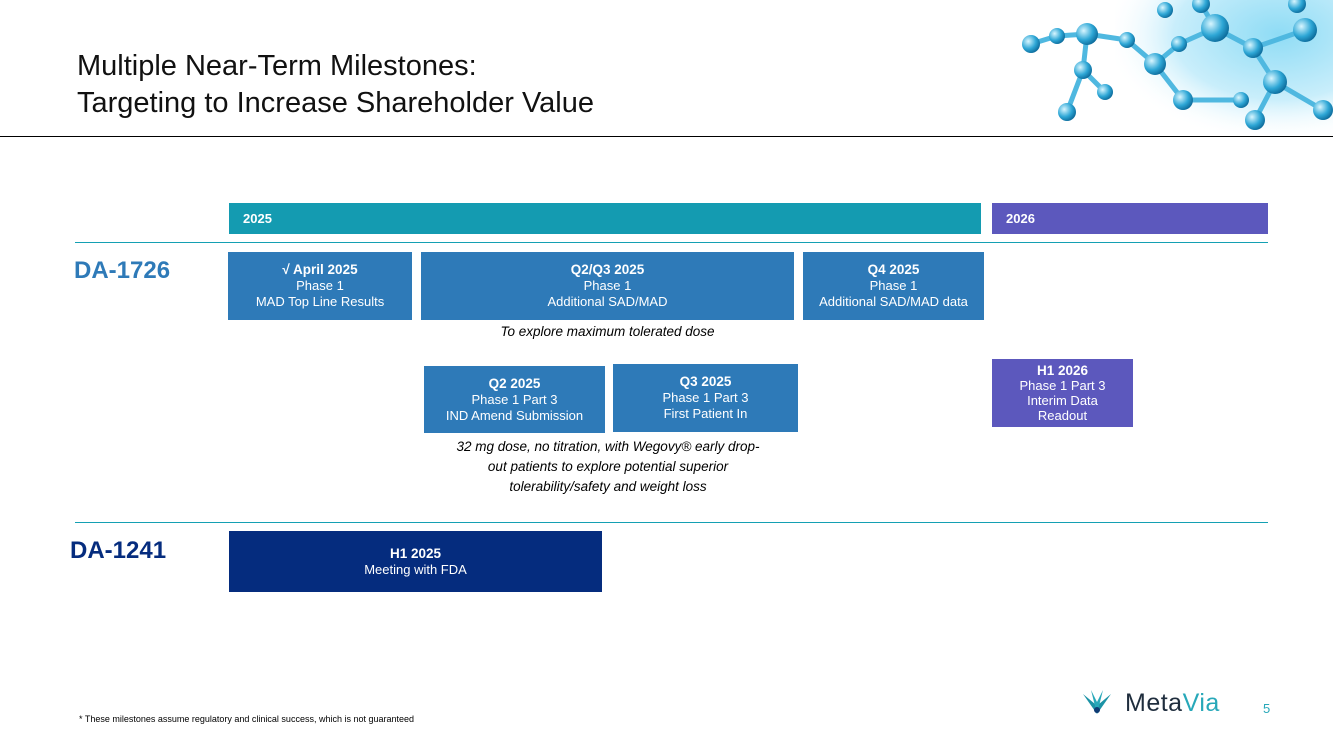 The width and height of the screenshot is (1333, 749). Describe the element at coordinates (608, 486) in the screenshot. I see `note-line: tolerability/safety and weight loss` at that location.